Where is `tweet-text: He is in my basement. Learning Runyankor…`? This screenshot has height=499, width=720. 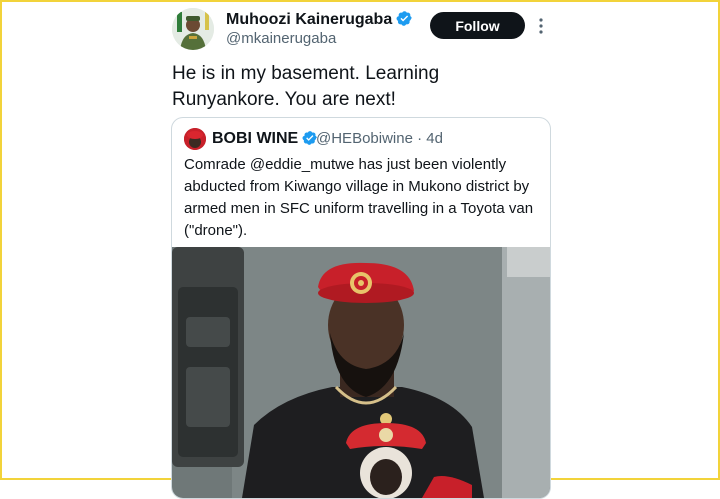
tweet-text: He is in my basement. Learning Runyankor… is located at coordinates (306, 86).